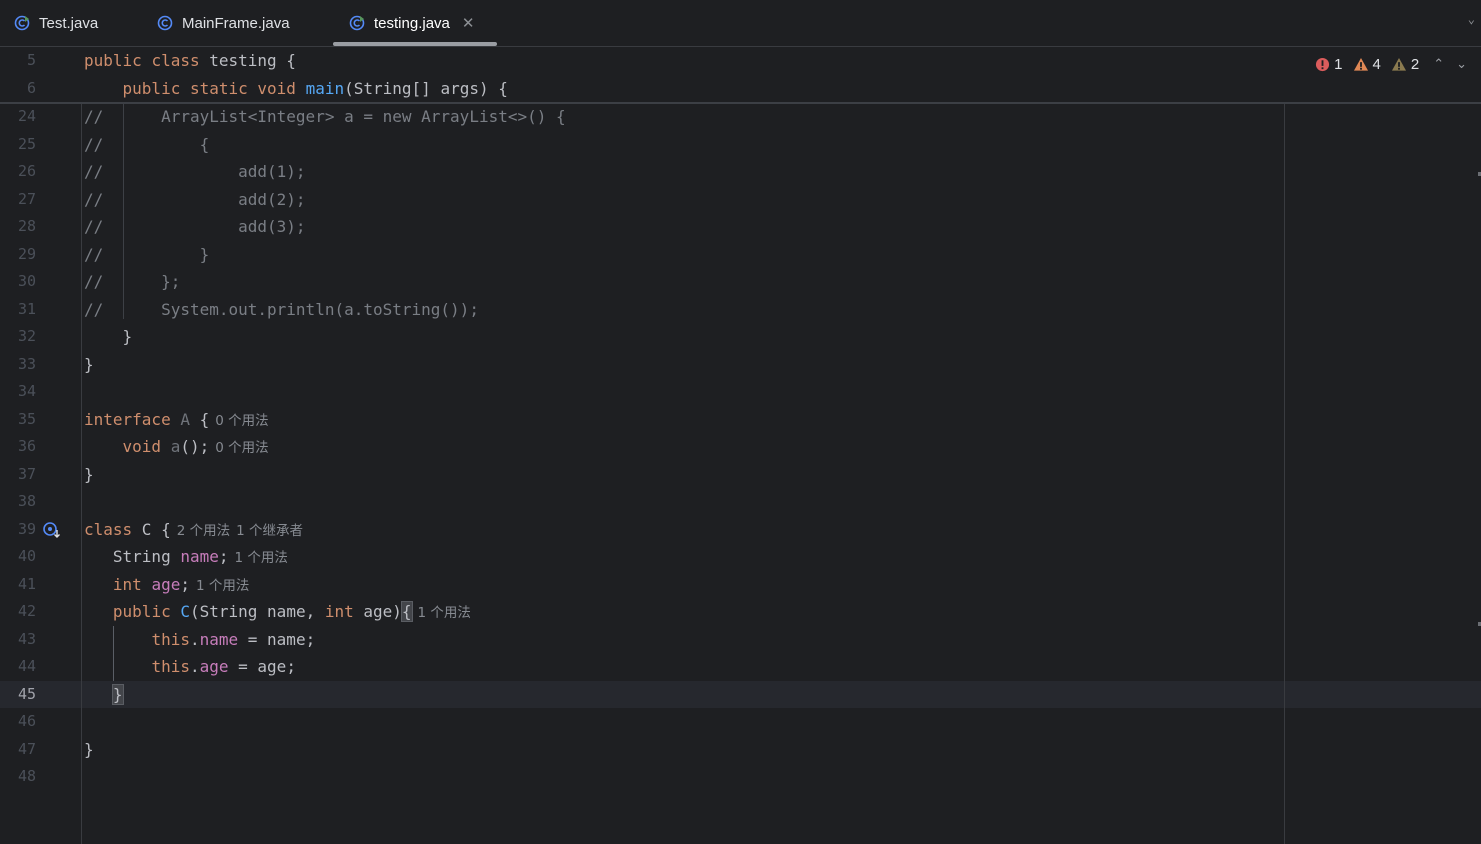 The height and width of the screenshot is (844, 1481). What do you see at coordinates (740, 310) in the screenshot?
I see `code-line: 31 // System.out.println(a.toString());` at bounding box center [740, 310].